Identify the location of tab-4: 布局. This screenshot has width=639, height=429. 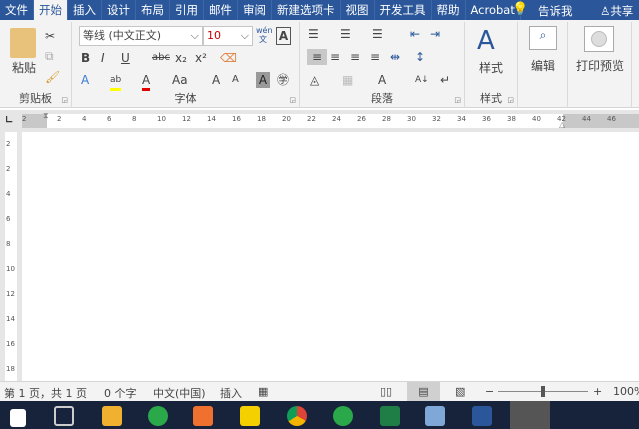
(153, 10).